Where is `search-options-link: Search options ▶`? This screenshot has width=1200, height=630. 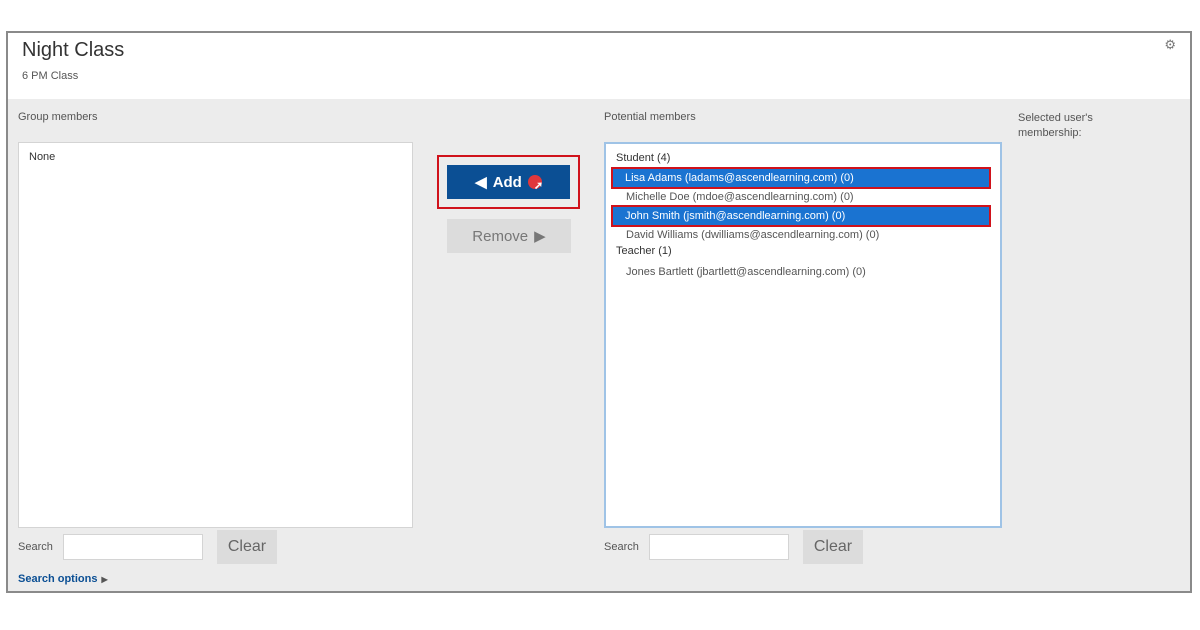 search-options-link: Search options ▶ is located at coordinates (63, 579).